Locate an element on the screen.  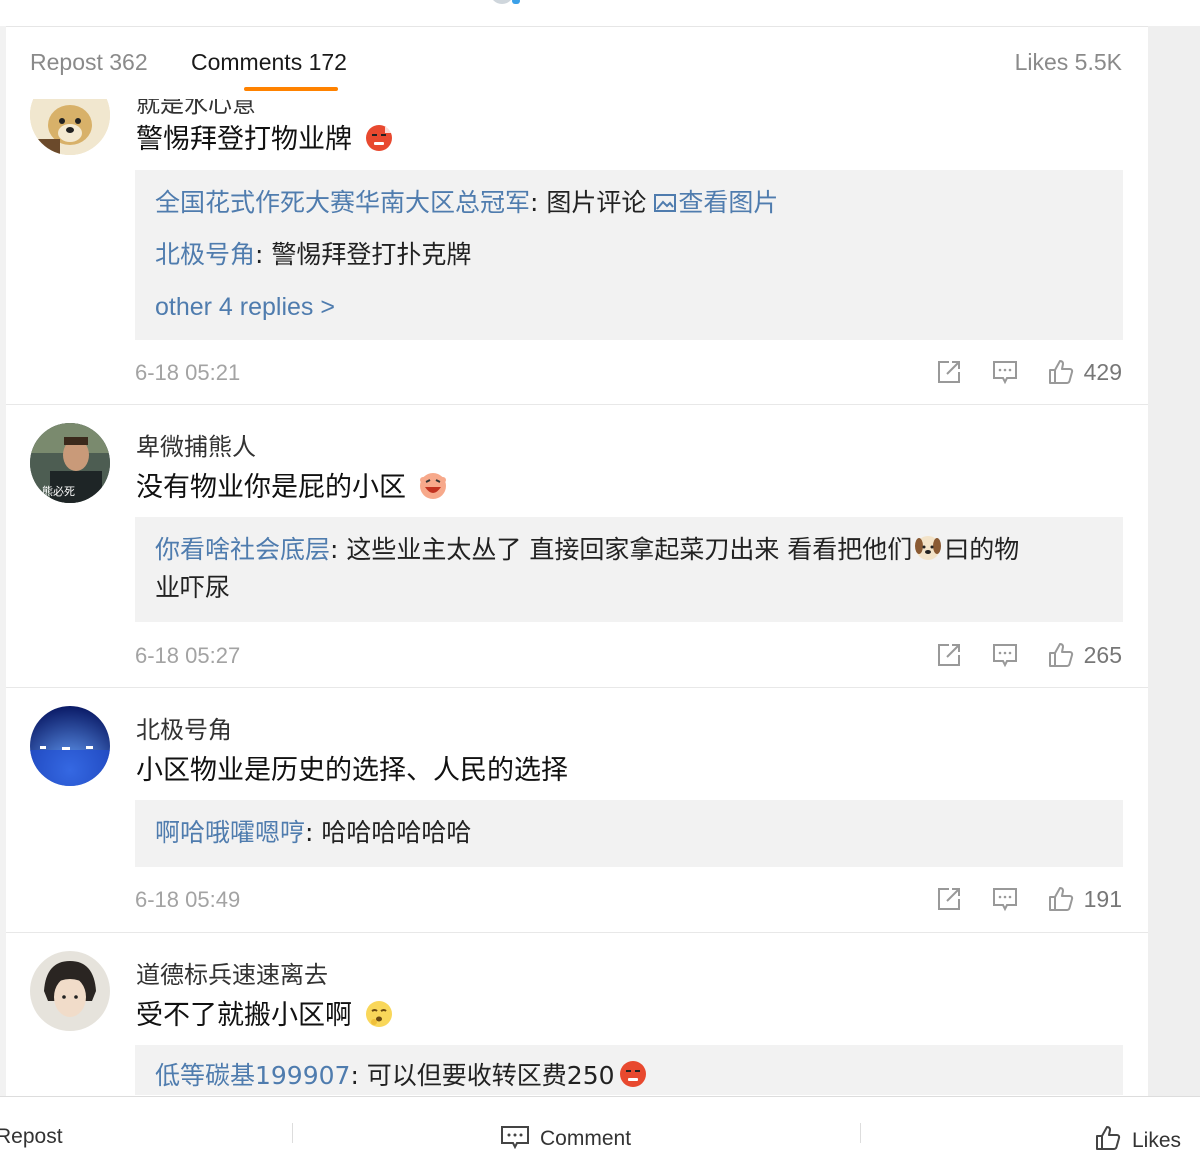
comment-timestamp: 6-18 05:21 is located at coordinates (188, 372).